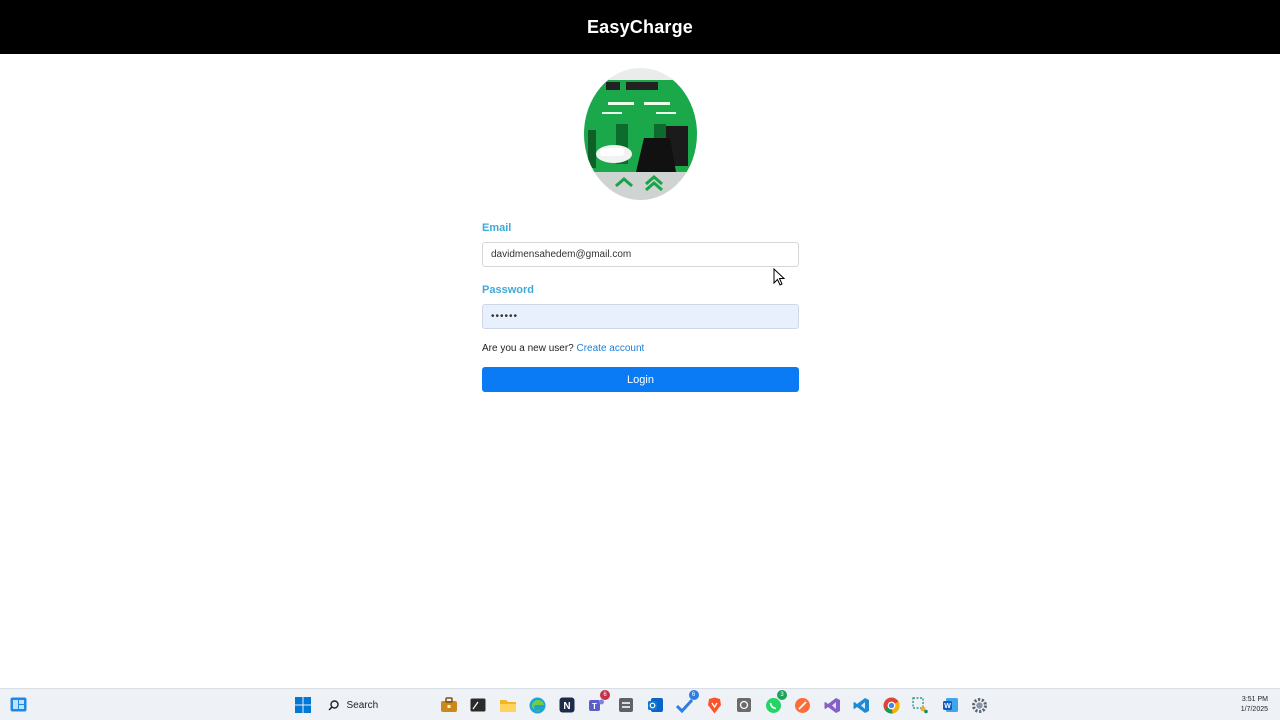 The width and height of the screenshot is (1280, 720). I want to click on visual-studio-icon, so click(832, 705).